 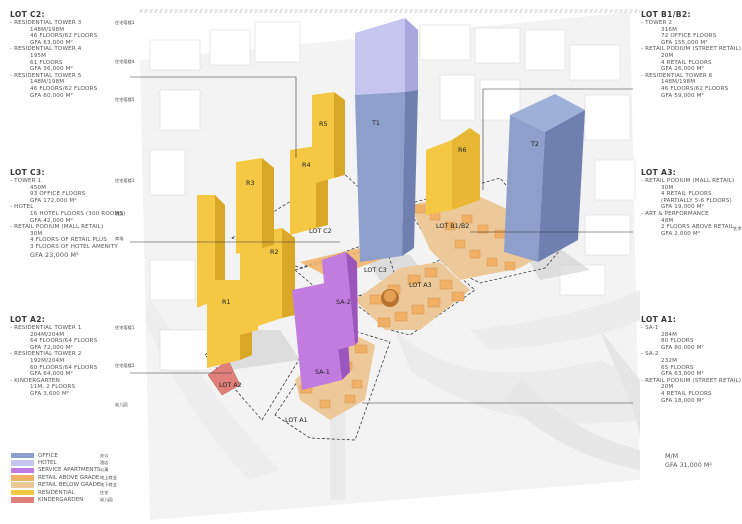 I want to click on legend-cn: 酒店, so click(x=104, y=463).